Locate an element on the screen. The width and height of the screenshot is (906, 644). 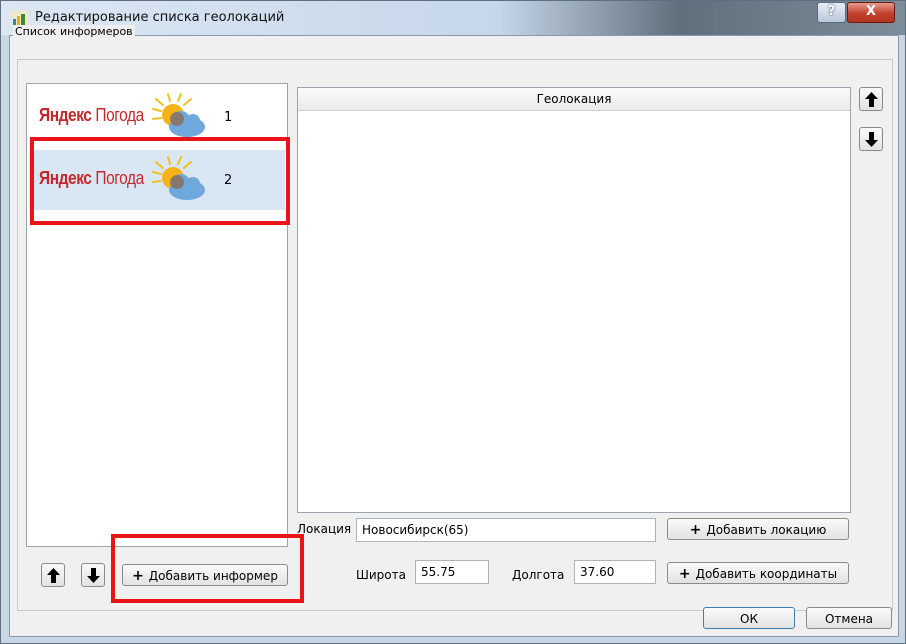
location-field: Новосибирск(65) is located at coordinates (506, 530).